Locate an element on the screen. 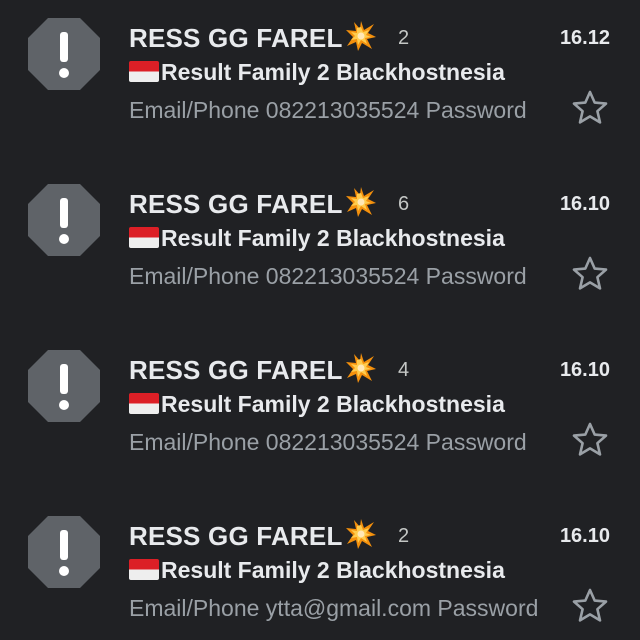 This screenshot has width=640, height=640. thread-count: 4 is located at coordinates (404, 370).